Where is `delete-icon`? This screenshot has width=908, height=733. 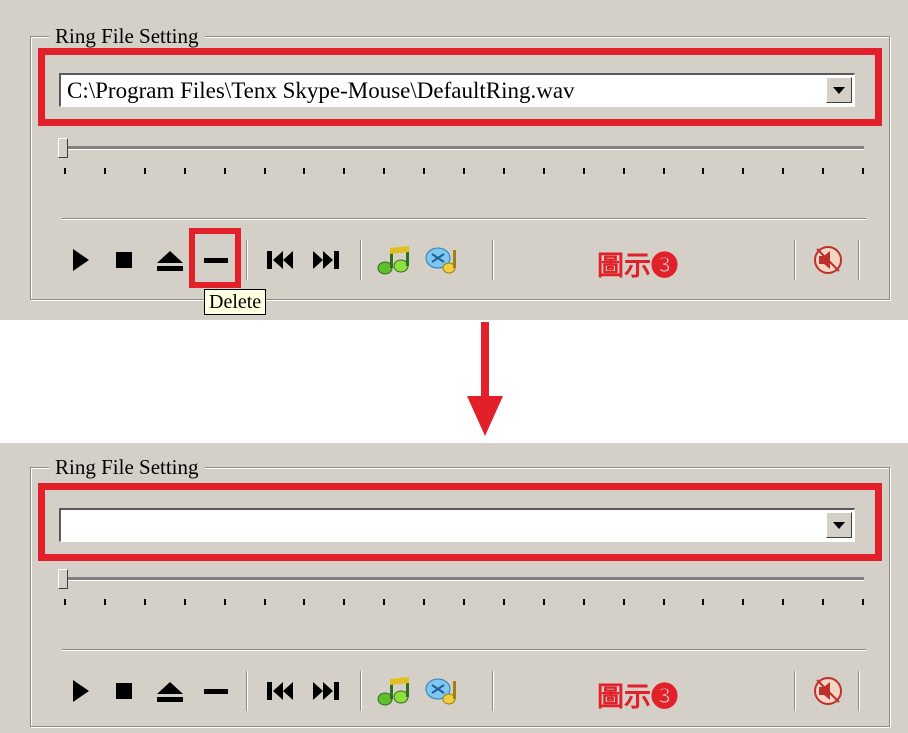
delete-icon is located at coordinates (216, 691).